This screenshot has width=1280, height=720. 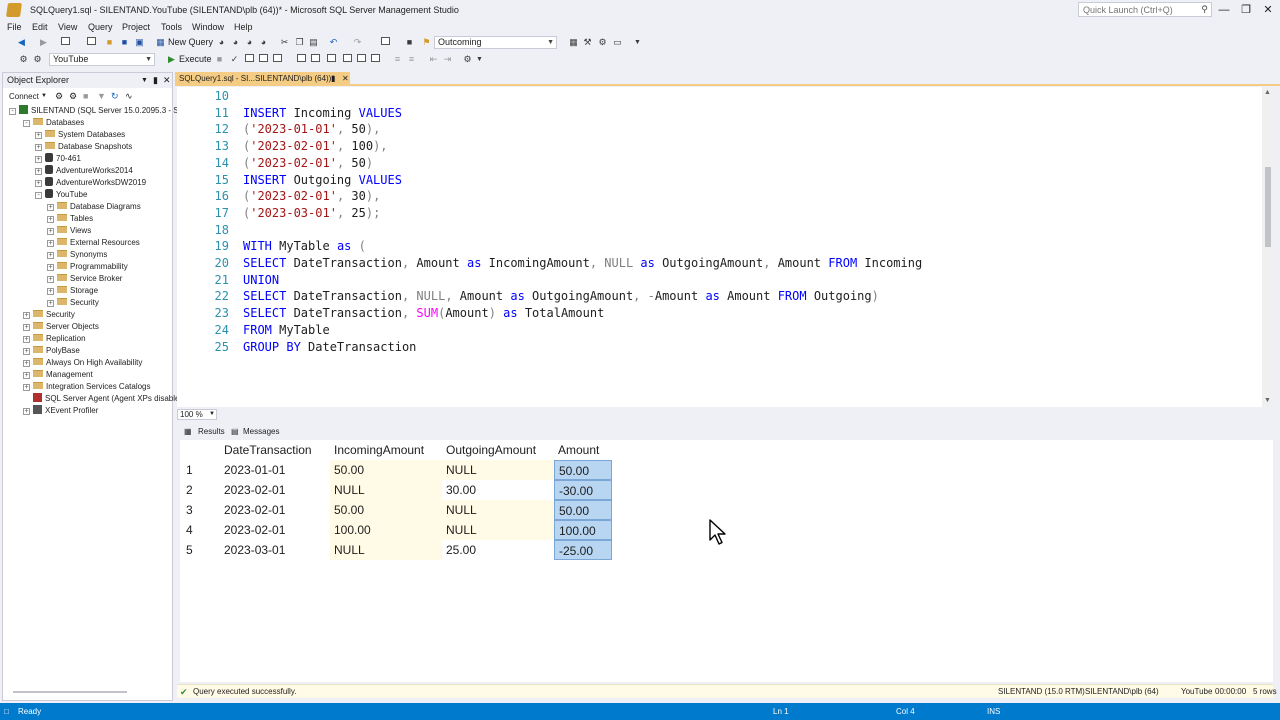 I want to click on database-engine-query-icon: ◕, so click(x=221, y=42).